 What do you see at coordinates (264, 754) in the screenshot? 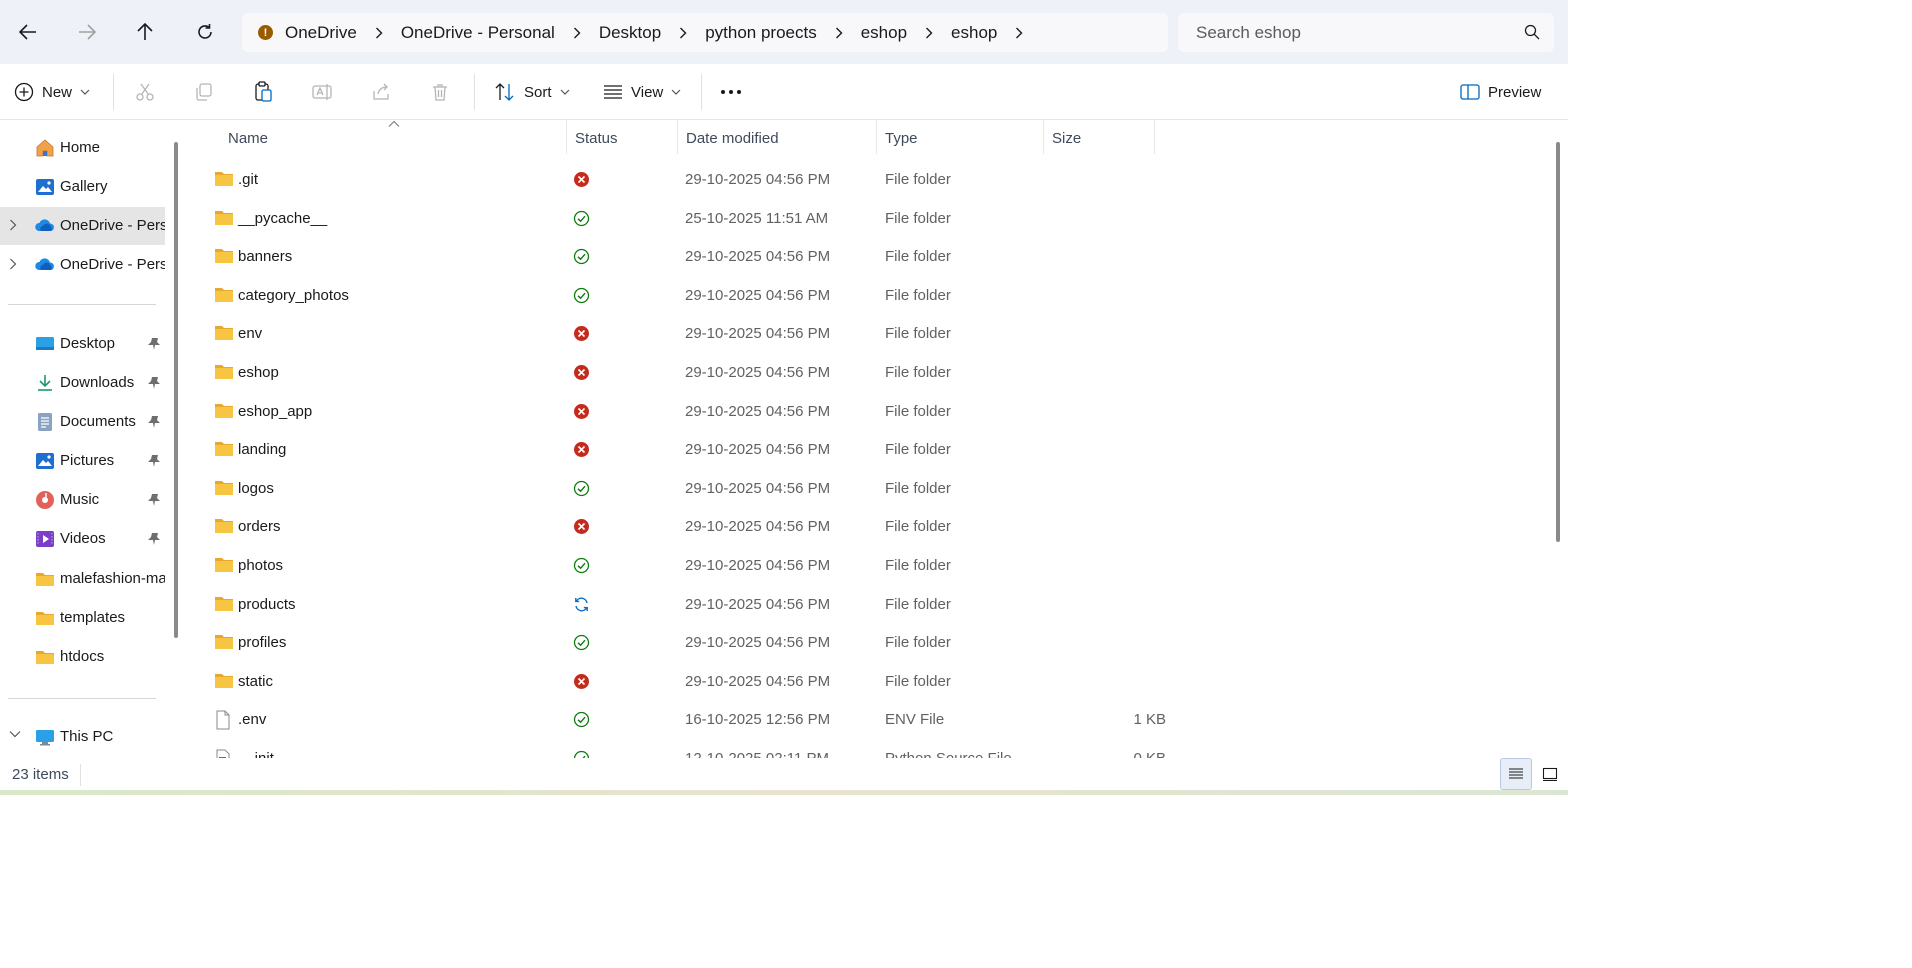
I see `file-name: __init__` at bounding box center [264, 754].